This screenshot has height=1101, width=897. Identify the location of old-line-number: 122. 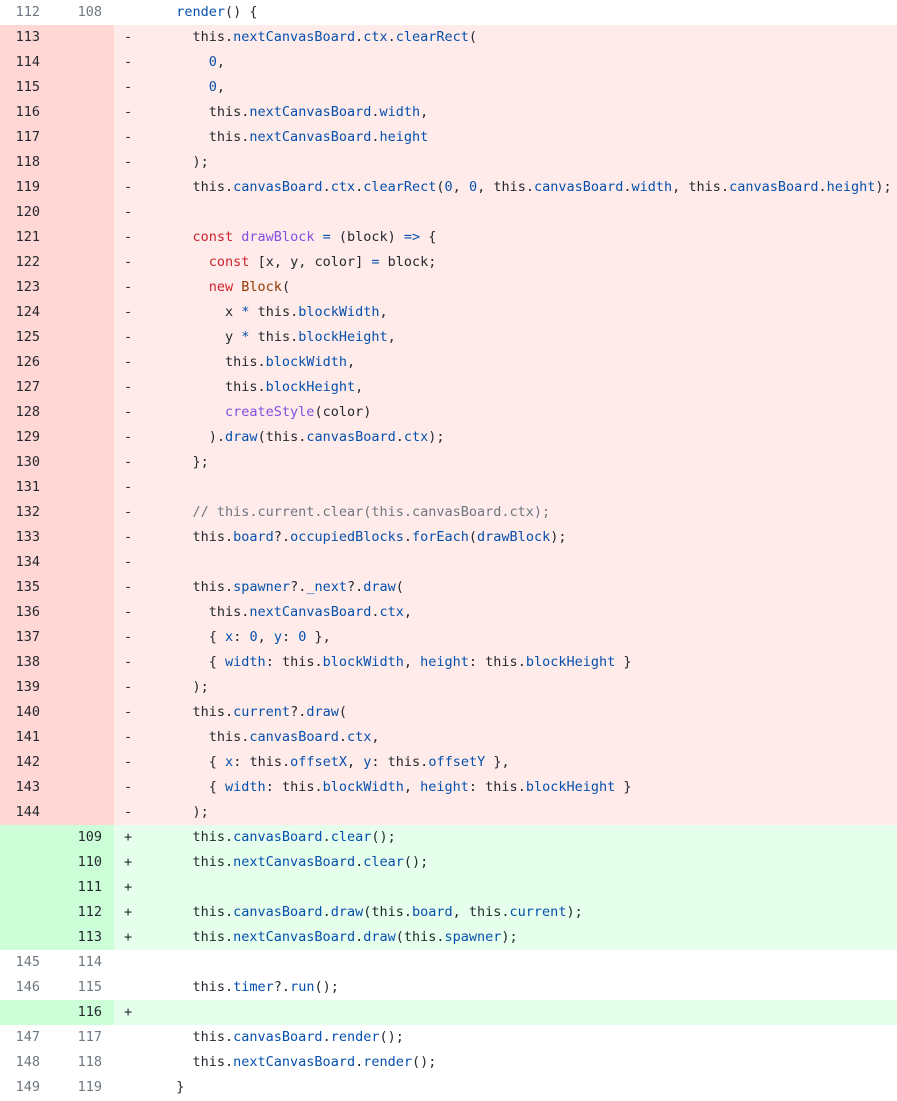
(28, 262).